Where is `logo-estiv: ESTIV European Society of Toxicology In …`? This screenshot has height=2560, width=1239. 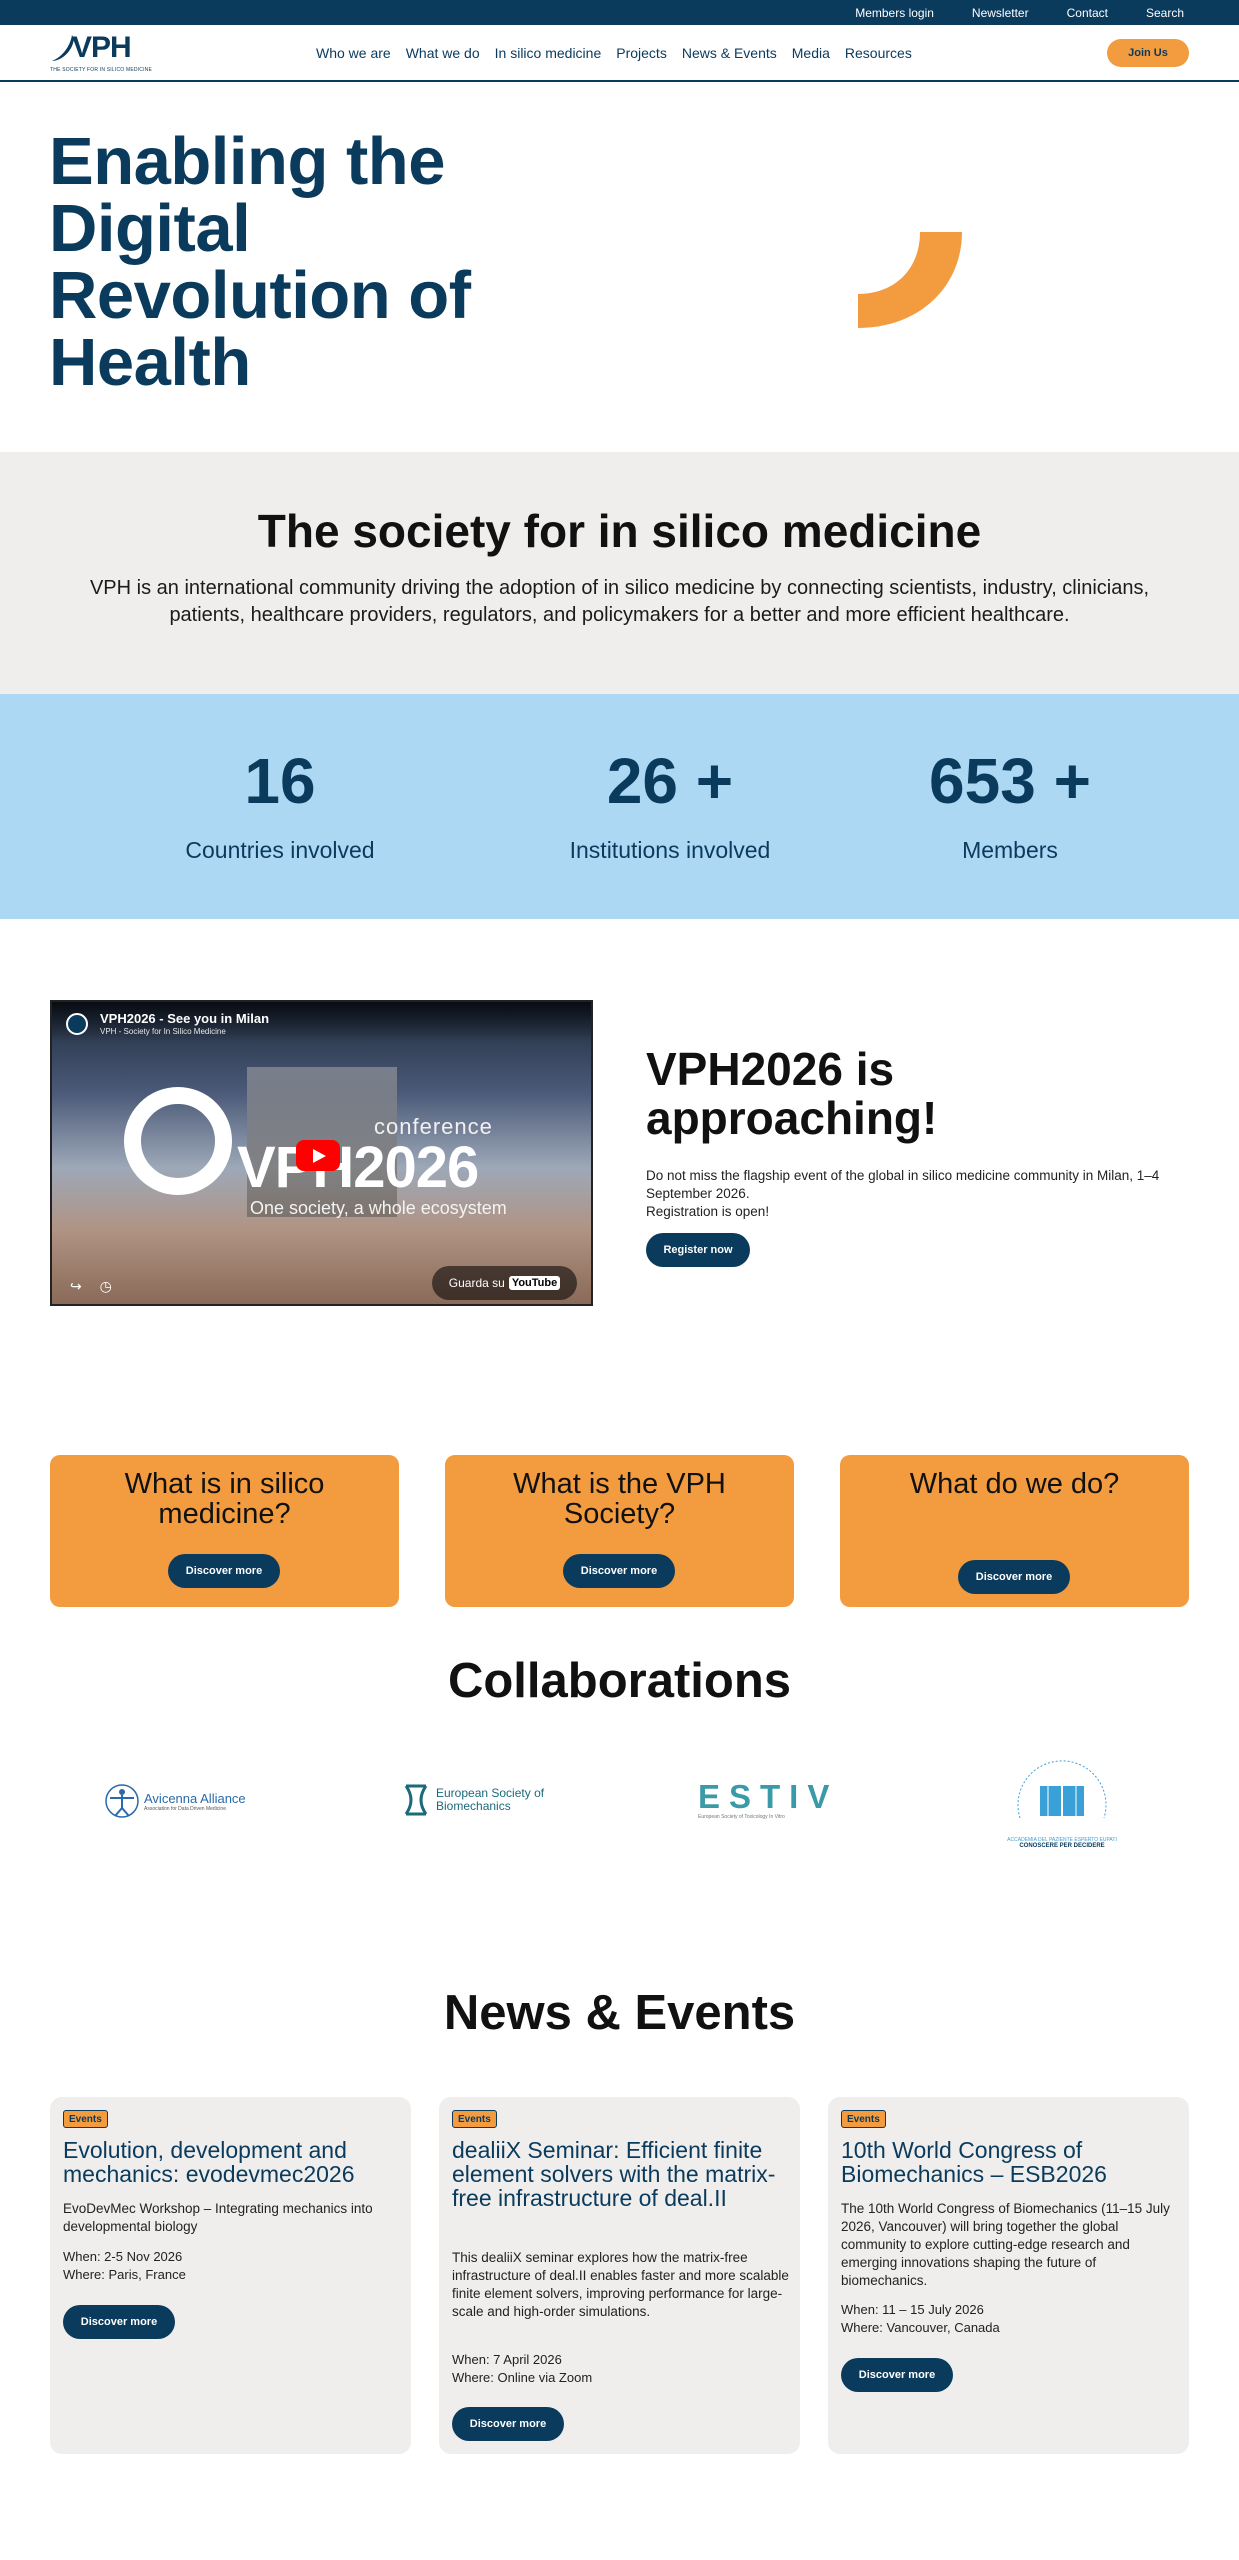 logo-estiv: ESTIV European Society of Toxicology In … is located at coordinates (768, 1803).